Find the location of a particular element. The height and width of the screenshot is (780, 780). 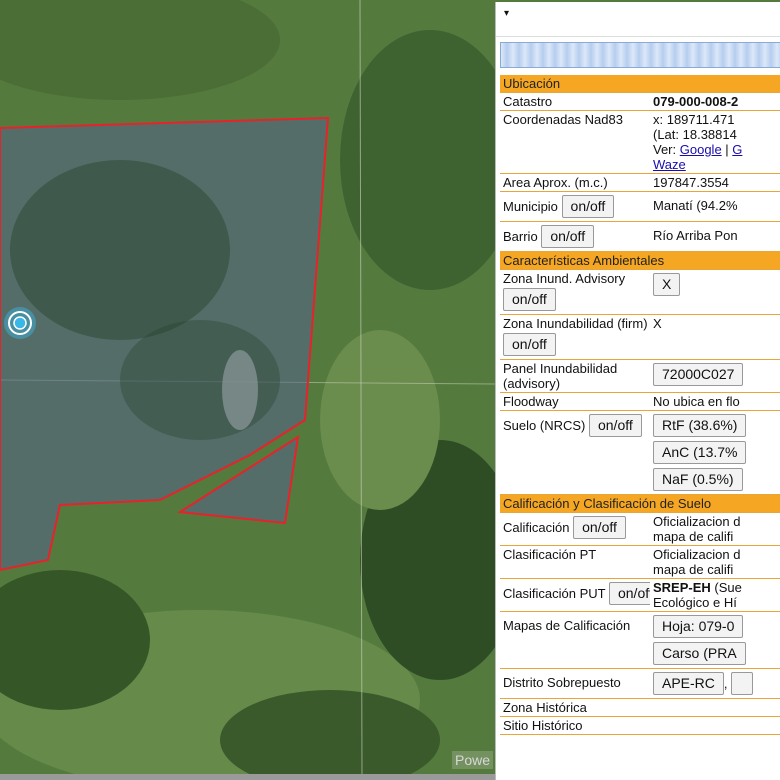

coordinates-lat: (Lat: 18.38814 is located at coordinates (695, 134).